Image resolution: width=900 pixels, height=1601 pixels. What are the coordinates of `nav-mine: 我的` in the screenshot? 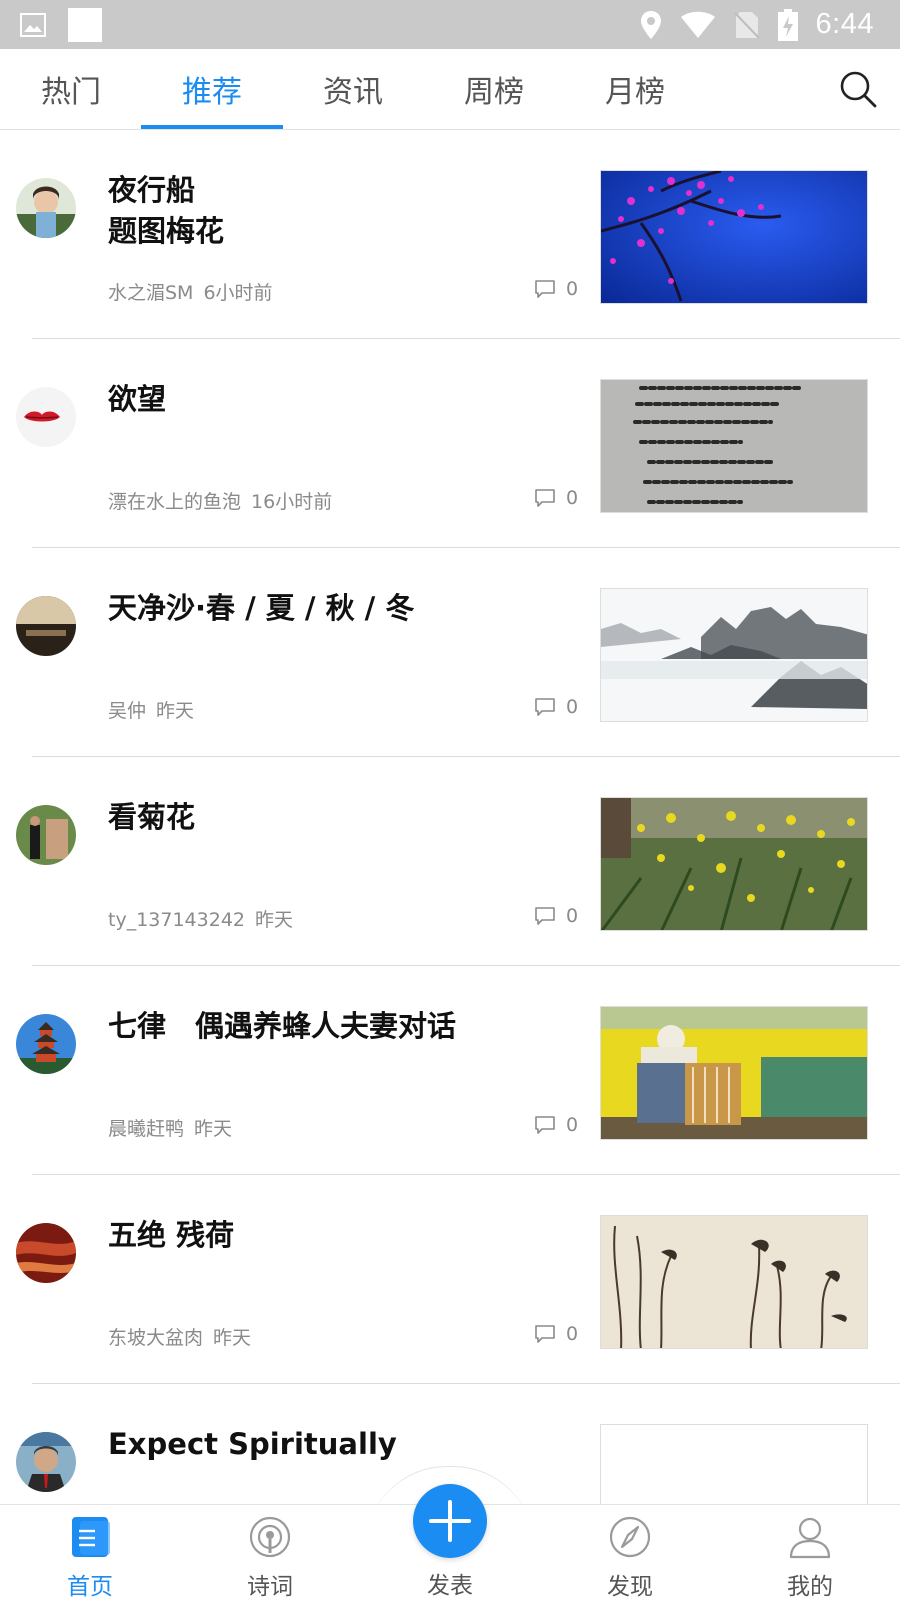 It's located at (810, 1553).